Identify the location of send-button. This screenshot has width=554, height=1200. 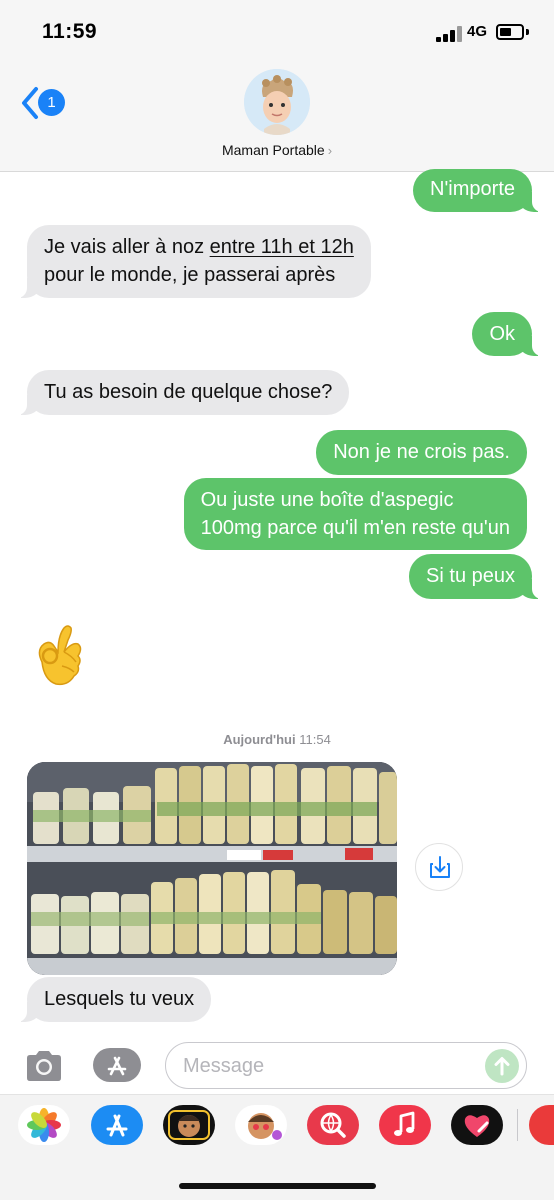
(502, 1066).